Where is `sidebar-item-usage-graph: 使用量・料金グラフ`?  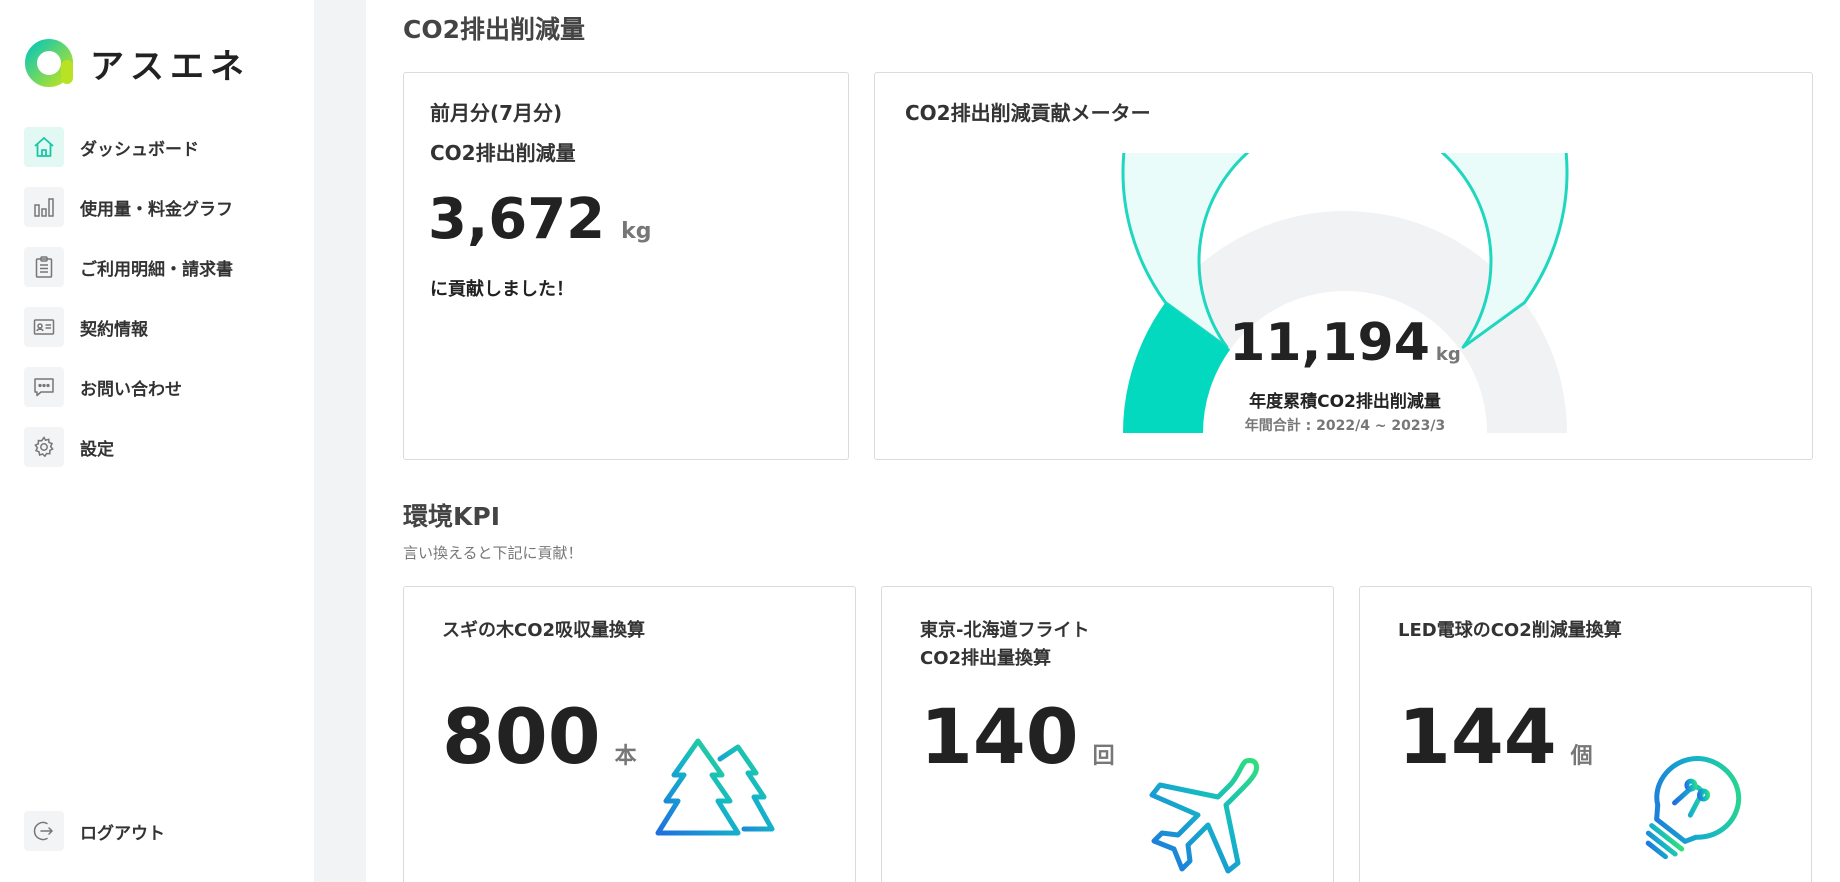 sidebar-item-usage-graph: 使用量・料金グラフ is located at coordinates (159, 207).